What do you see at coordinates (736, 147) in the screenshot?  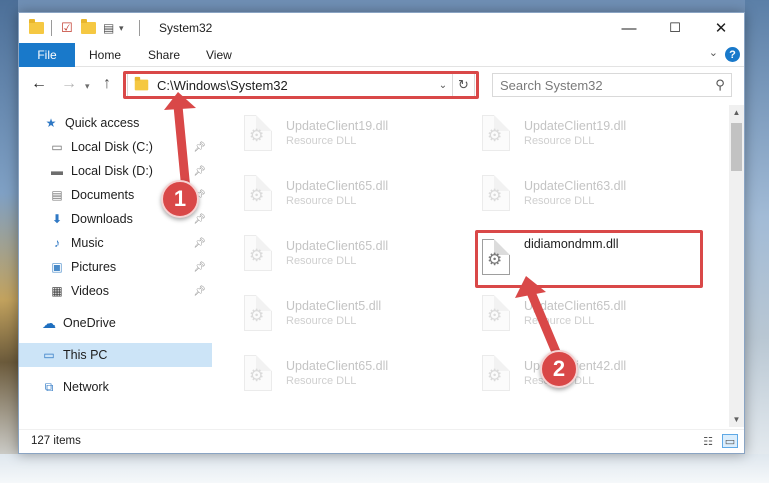 I see `scroll-thumb` at bounding box center [736, 147].